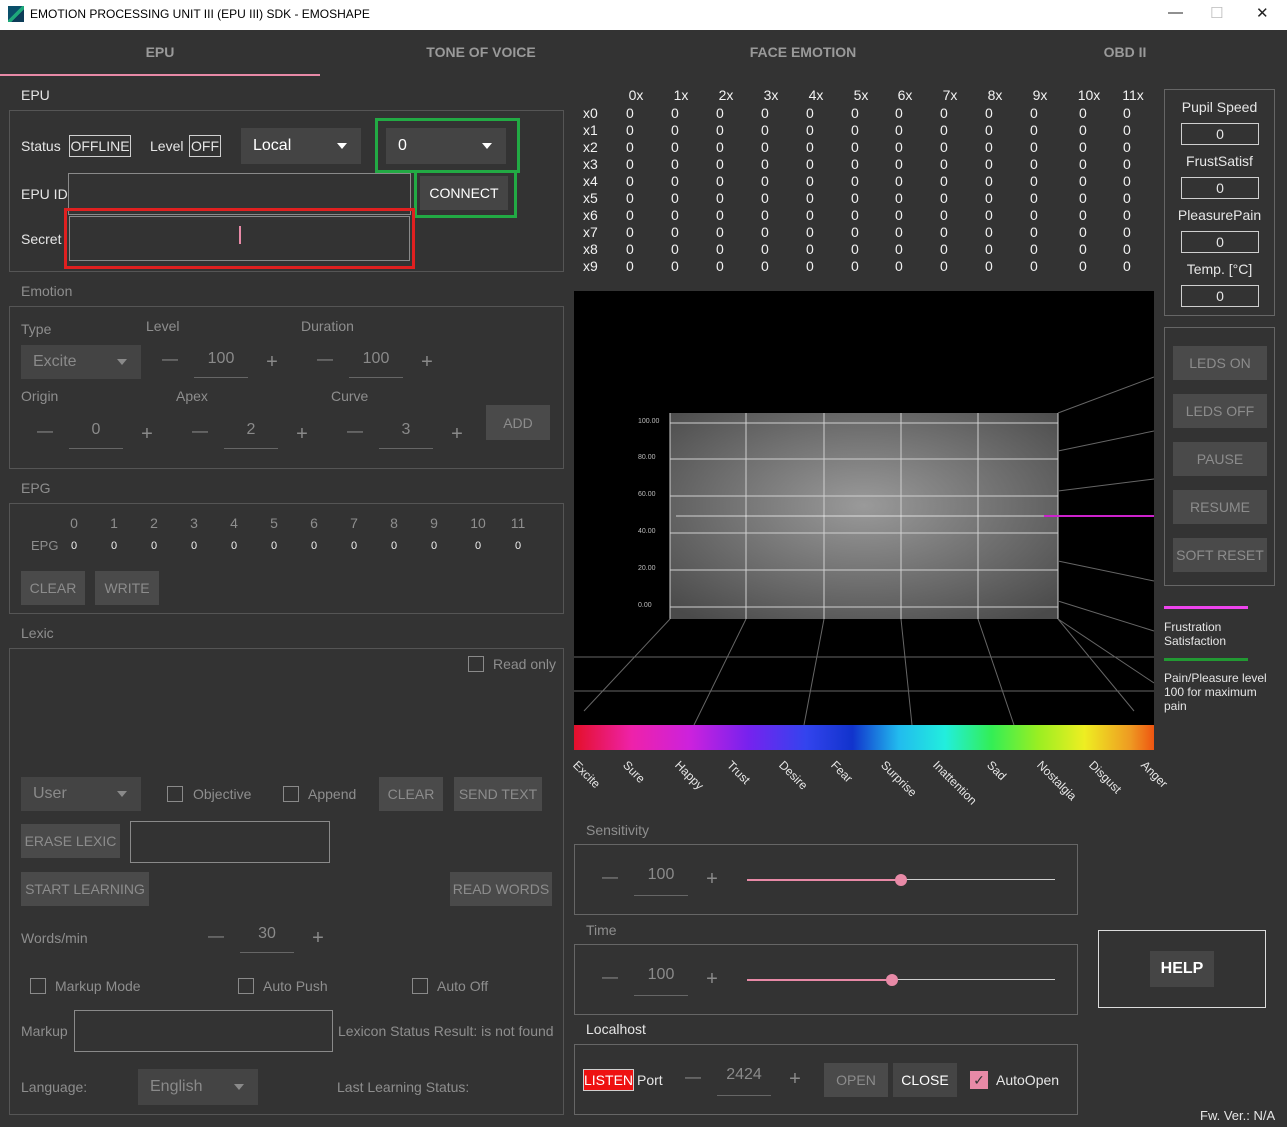 The height and width of the screenshot is (1127, 1287). I want to click on mode-select: Local, so click(301, 146).